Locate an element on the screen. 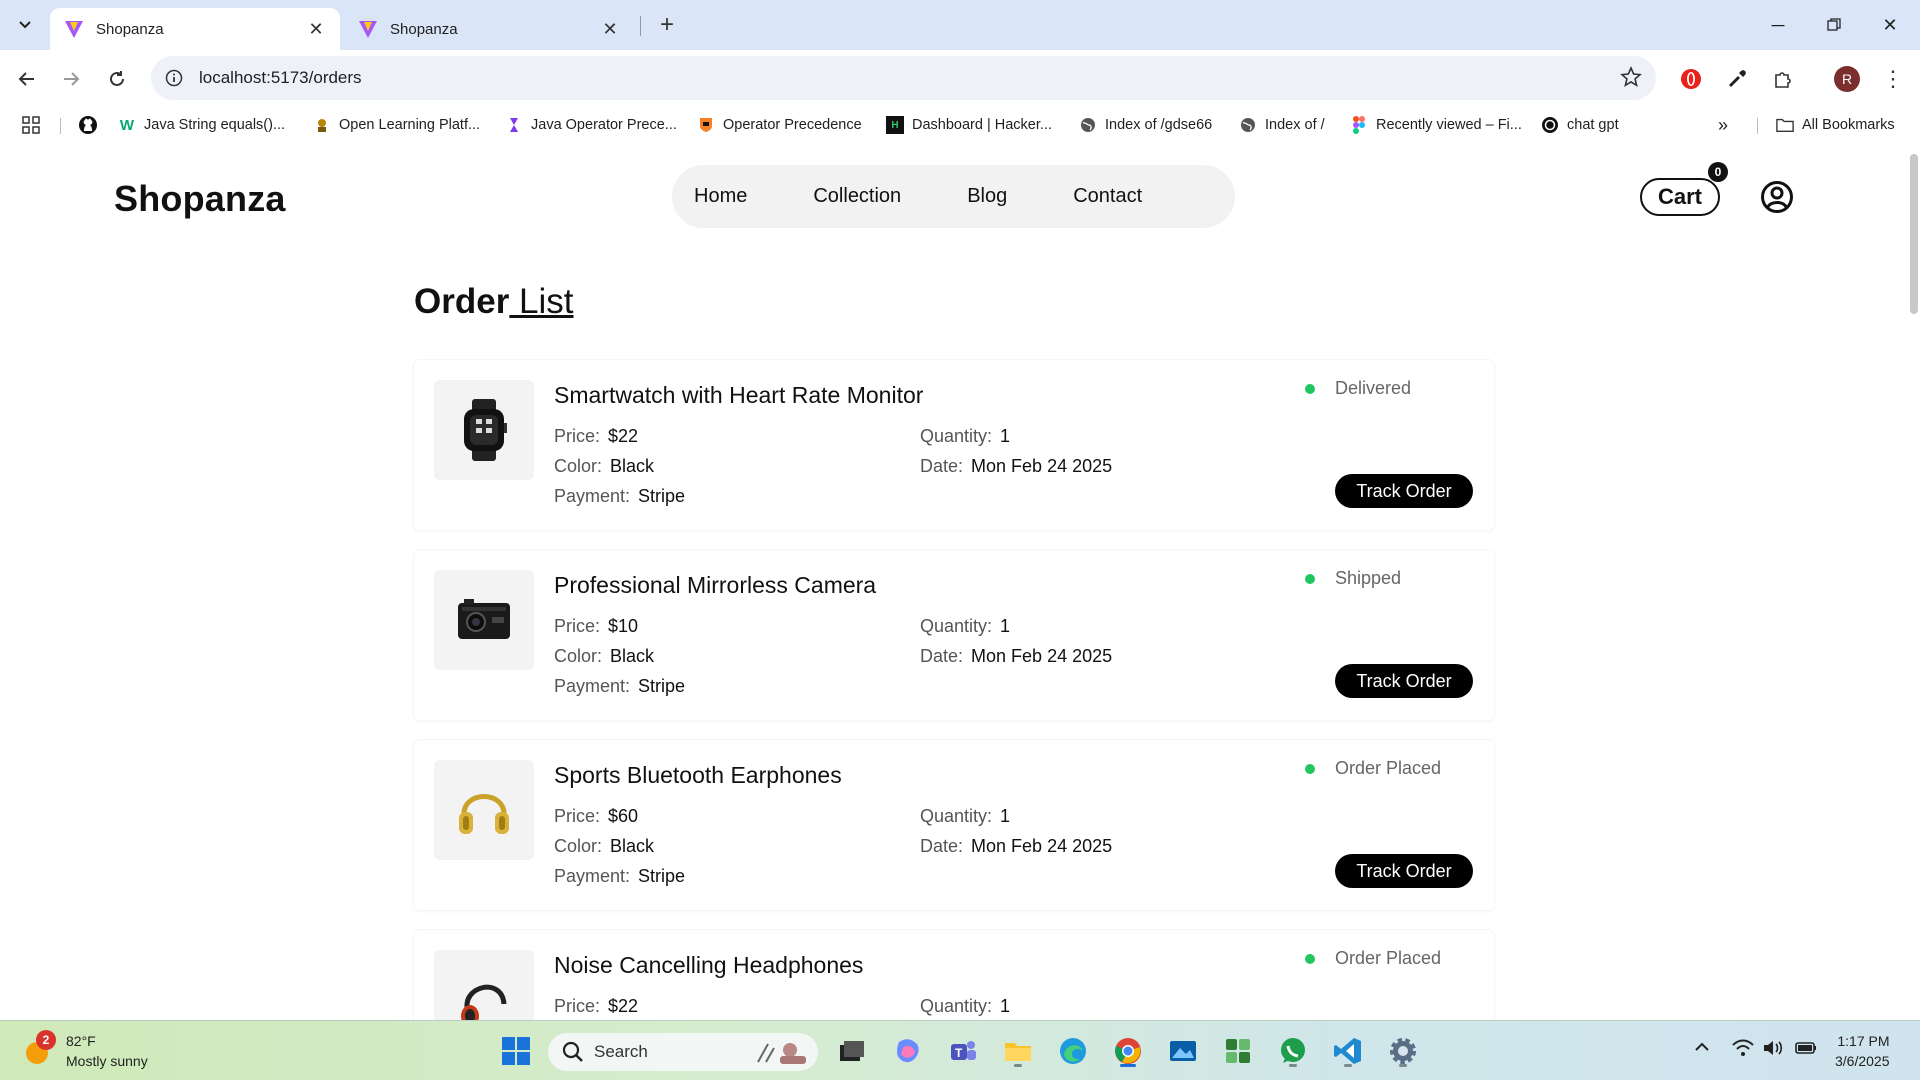 This screenshot has height=1080, width=1920. quantity-label: Quantity: is located at coordinates (956, 1006).